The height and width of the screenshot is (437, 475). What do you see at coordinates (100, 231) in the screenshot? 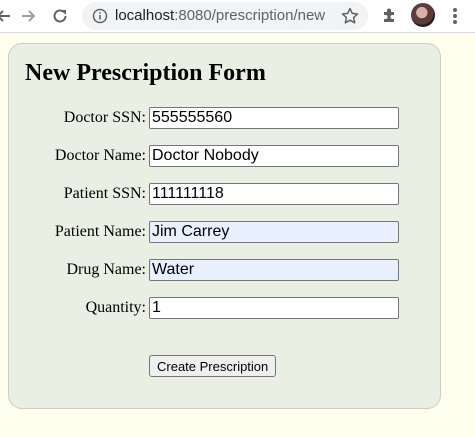
I see `patient-name-label: Patient Name:` at bounding box center [100, 231].